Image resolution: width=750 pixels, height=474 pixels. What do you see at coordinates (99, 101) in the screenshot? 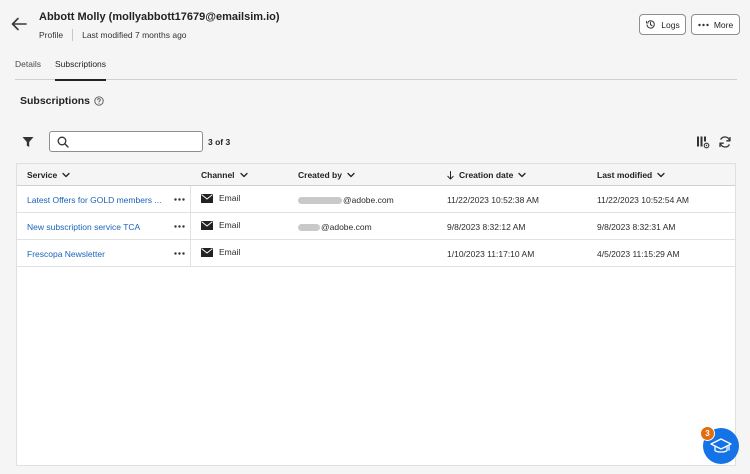
I see `help-circle-icon` at bounding box center [99, 101].